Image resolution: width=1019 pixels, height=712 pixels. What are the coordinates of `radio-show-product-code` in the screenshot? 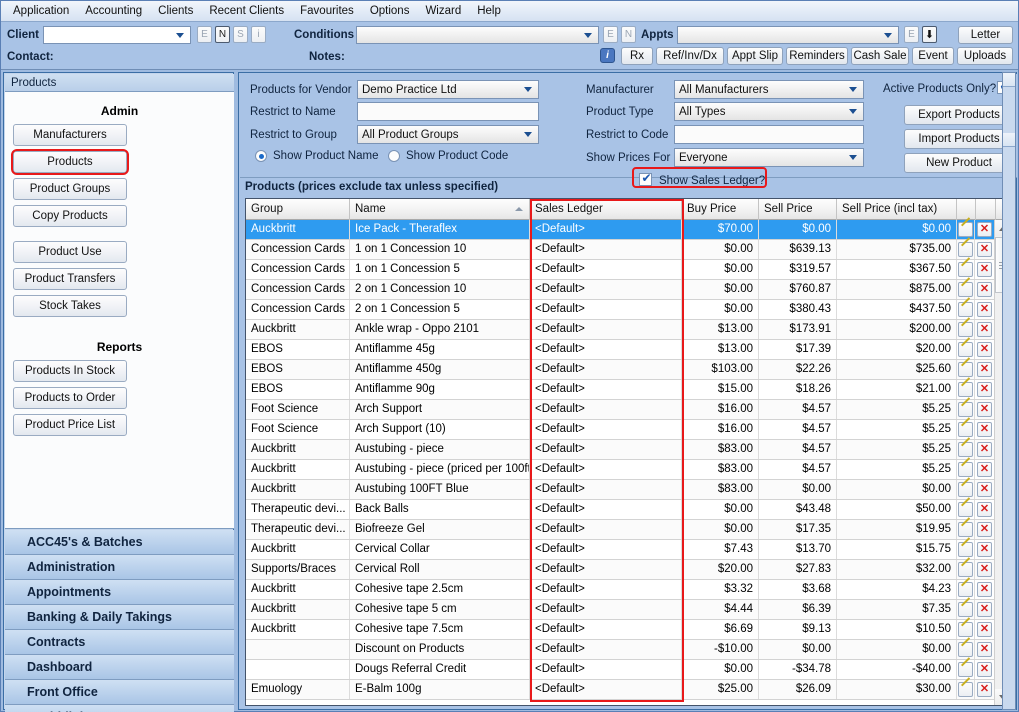 It's located at (394, 156).